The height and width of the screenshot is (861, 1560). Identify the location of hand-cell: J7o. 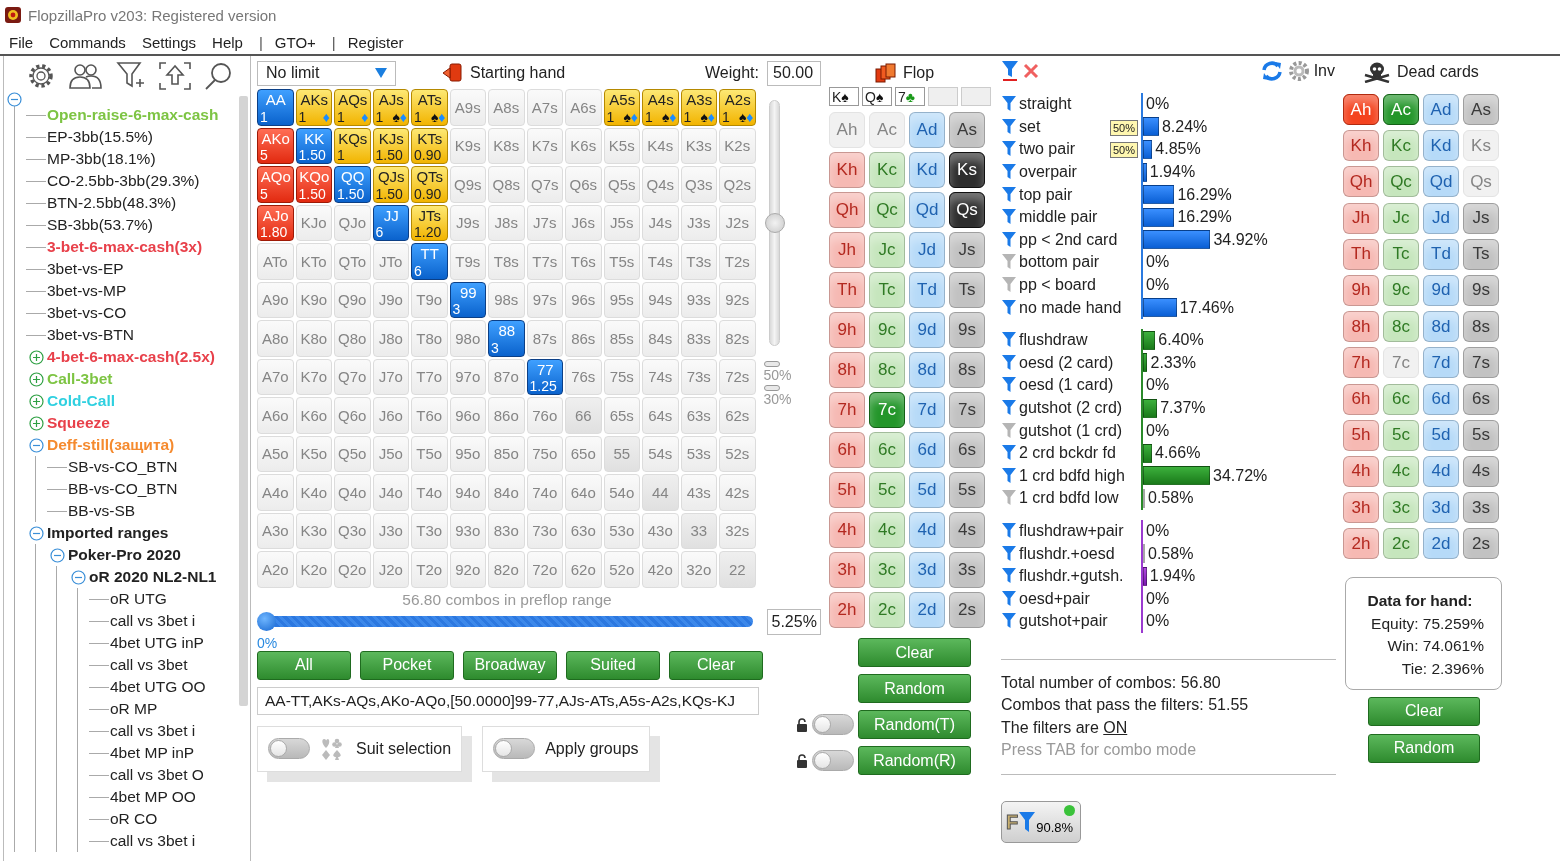
(390, 376).